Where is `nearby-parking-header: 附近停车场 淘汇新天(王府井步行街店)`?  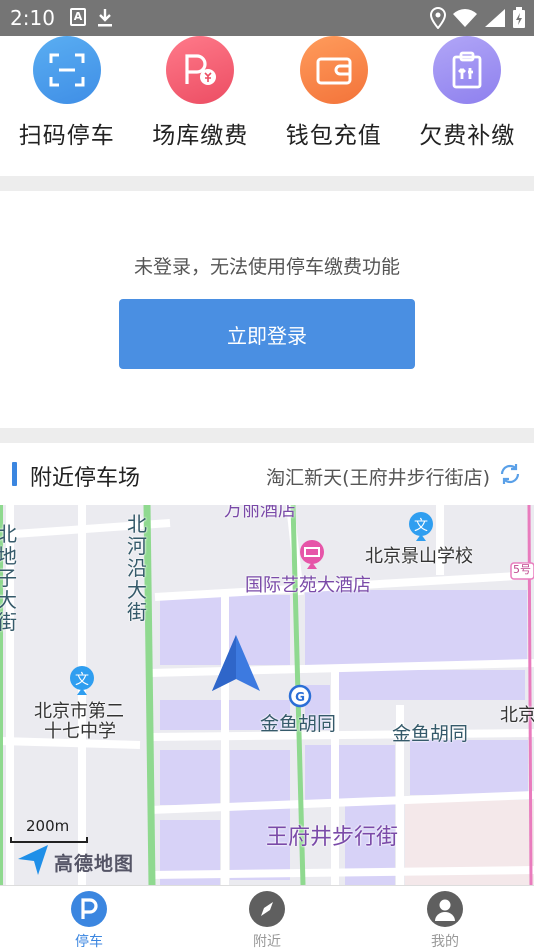
nearby-parking-header: 附近停车场 淘汇新天(王府井步行街店) is located at coordinates (267, 474).